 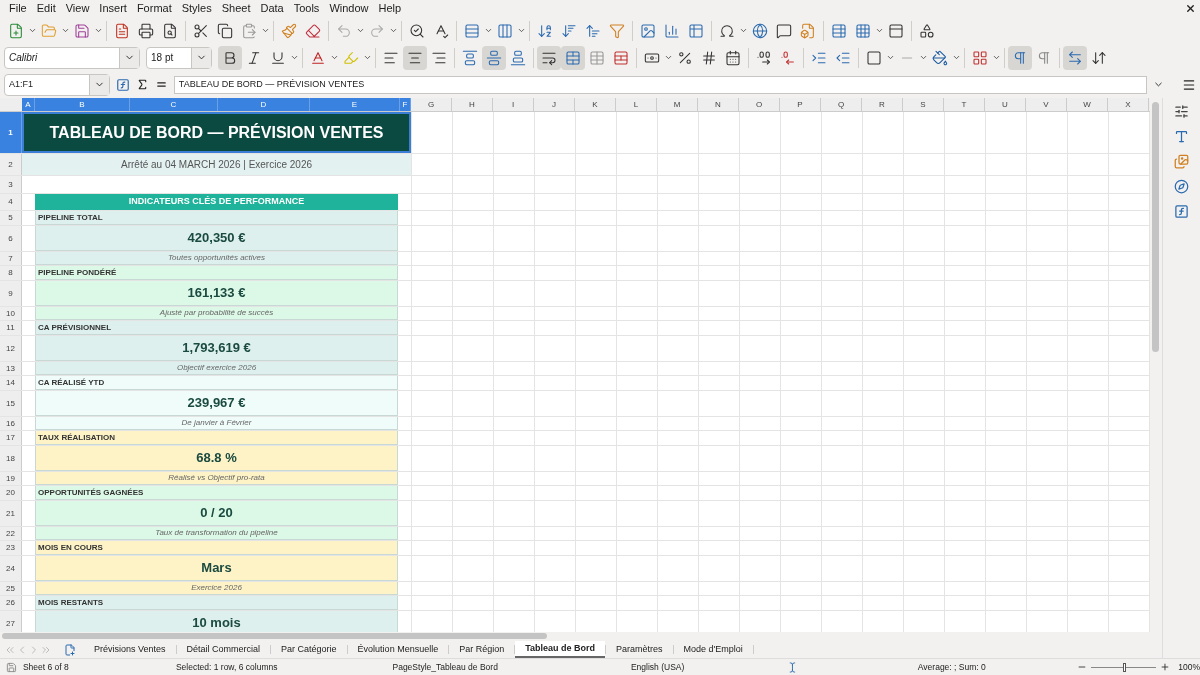 I want to click on row-header: 4, so click(x=11, y=202).